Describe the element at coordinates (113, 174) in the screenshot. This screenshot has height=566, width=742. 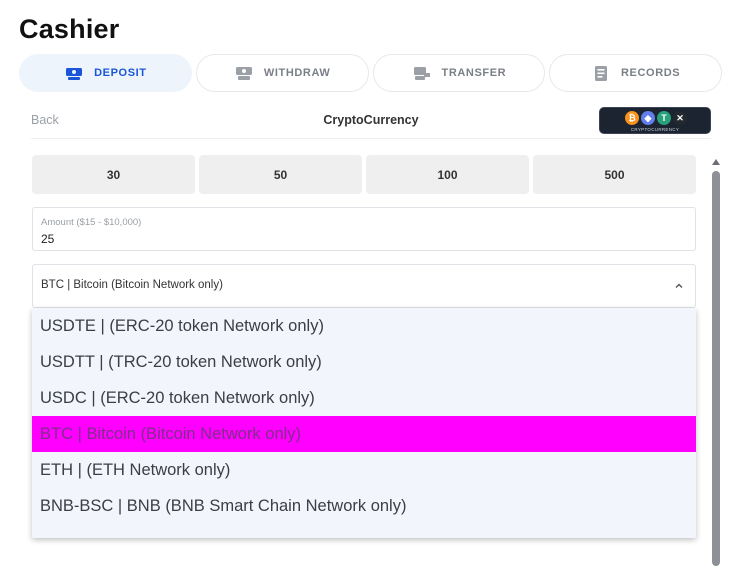
I see `preset-30-button: 30` at that location.